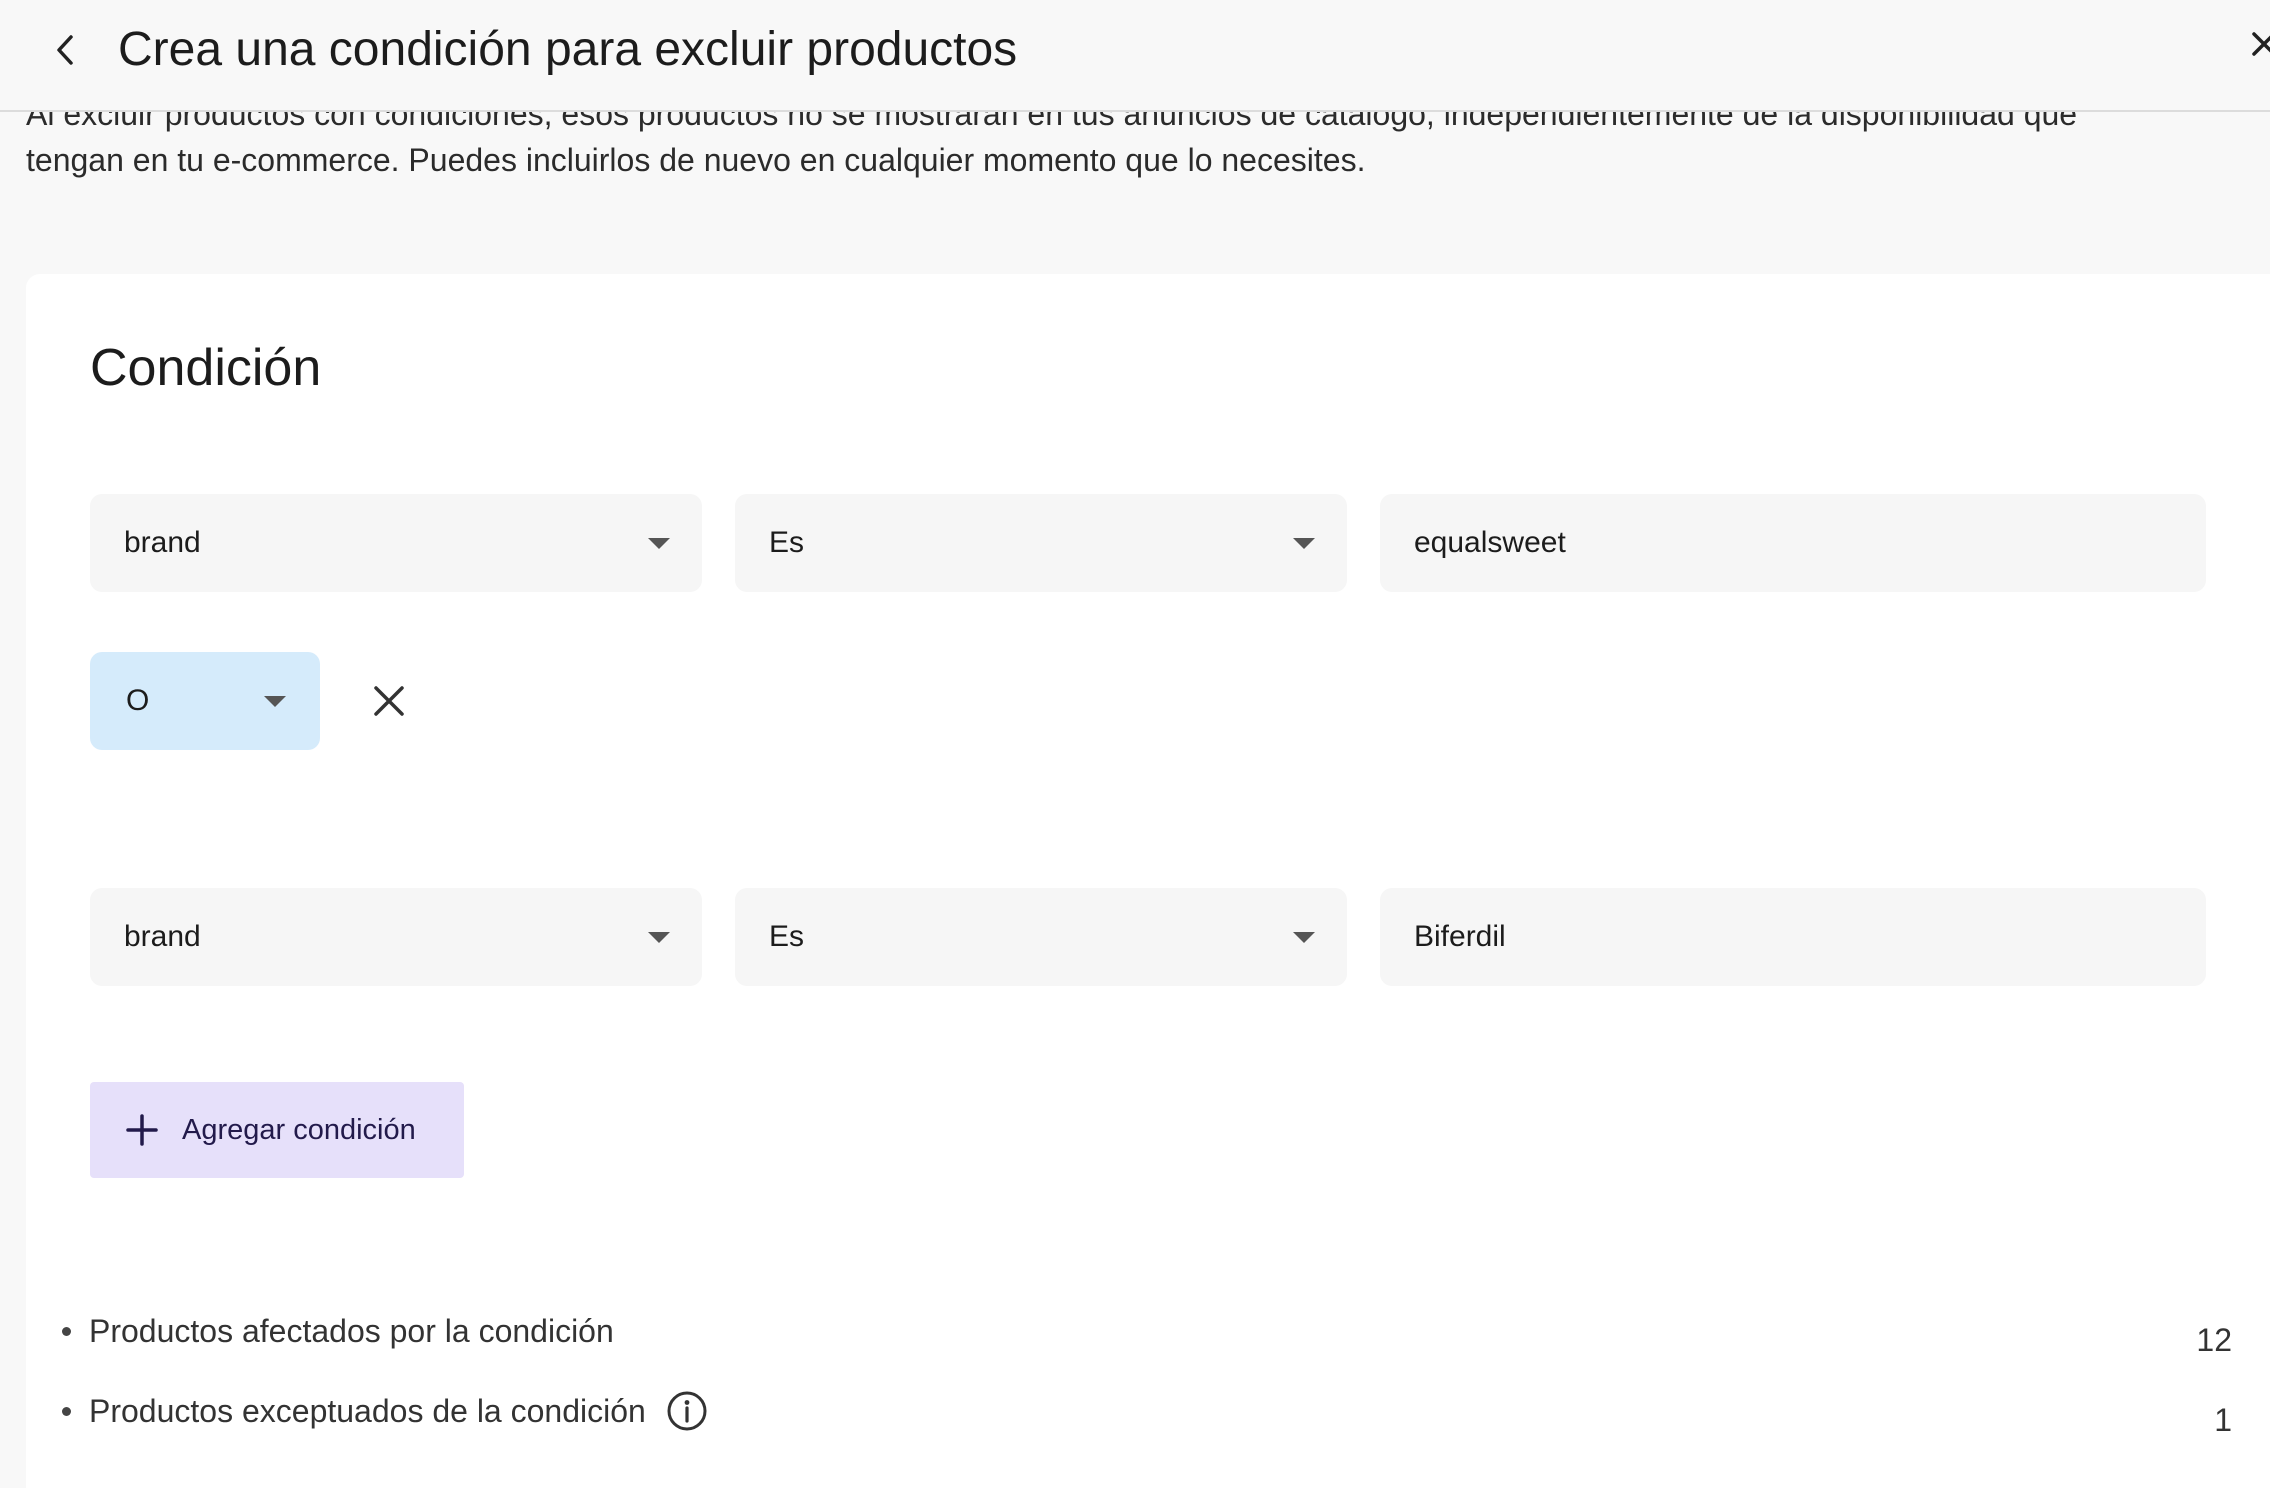 This screenshot has height=1488, width=2270. What do you see at coordinates (367, 1410) in the screenshot?
I see `stat-excepted-label: Productos exceptuados de la condición` at bounding box center [367, 1410].